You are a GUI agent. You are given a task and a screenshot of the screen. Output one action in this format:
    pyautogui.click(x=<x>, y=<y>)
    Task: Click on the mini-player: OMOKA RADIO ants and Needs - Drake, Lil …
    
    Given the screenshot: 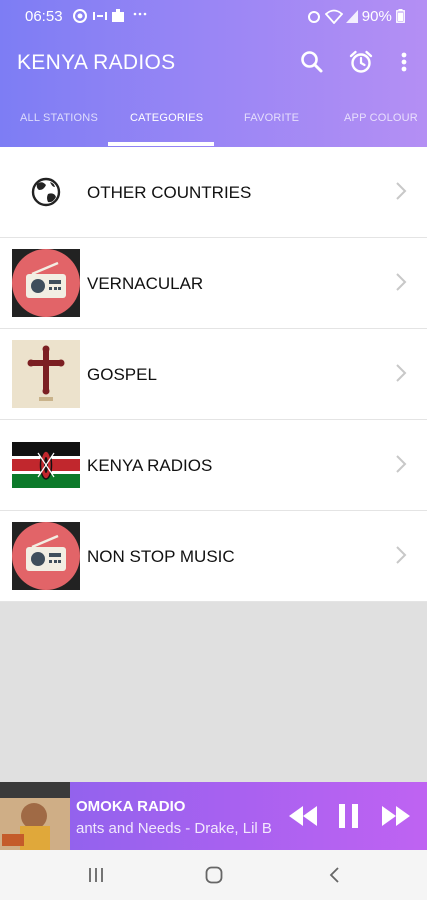 What is the action you would take?
    pyautogui.click(x=213, y=816)
    